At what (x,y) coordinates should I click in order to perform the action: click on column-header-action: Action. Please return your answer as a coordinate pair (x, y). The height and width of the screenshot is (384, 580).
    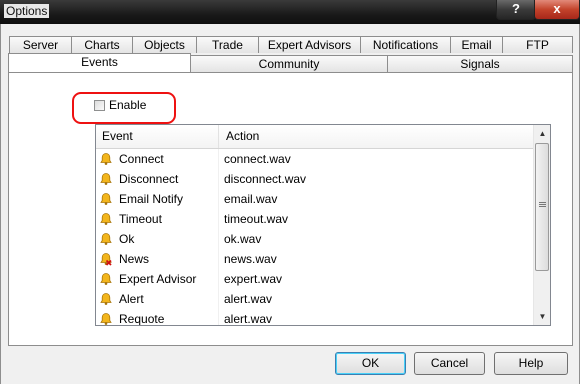
    Looking at the image, I should click on (376, 136).